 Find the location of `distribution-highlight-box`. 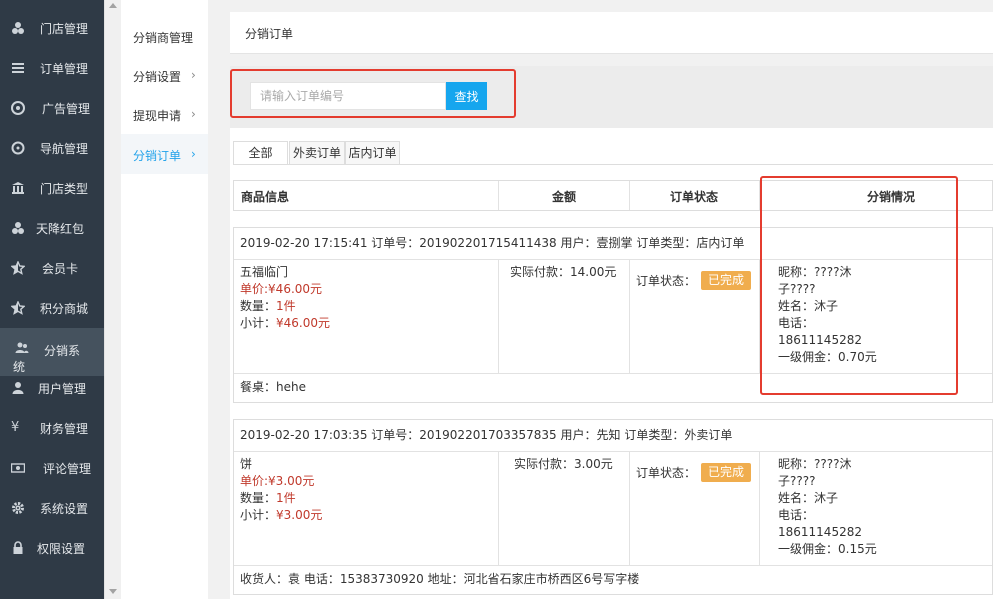

distribution-highlight-box is located at coordinates (859, 285).